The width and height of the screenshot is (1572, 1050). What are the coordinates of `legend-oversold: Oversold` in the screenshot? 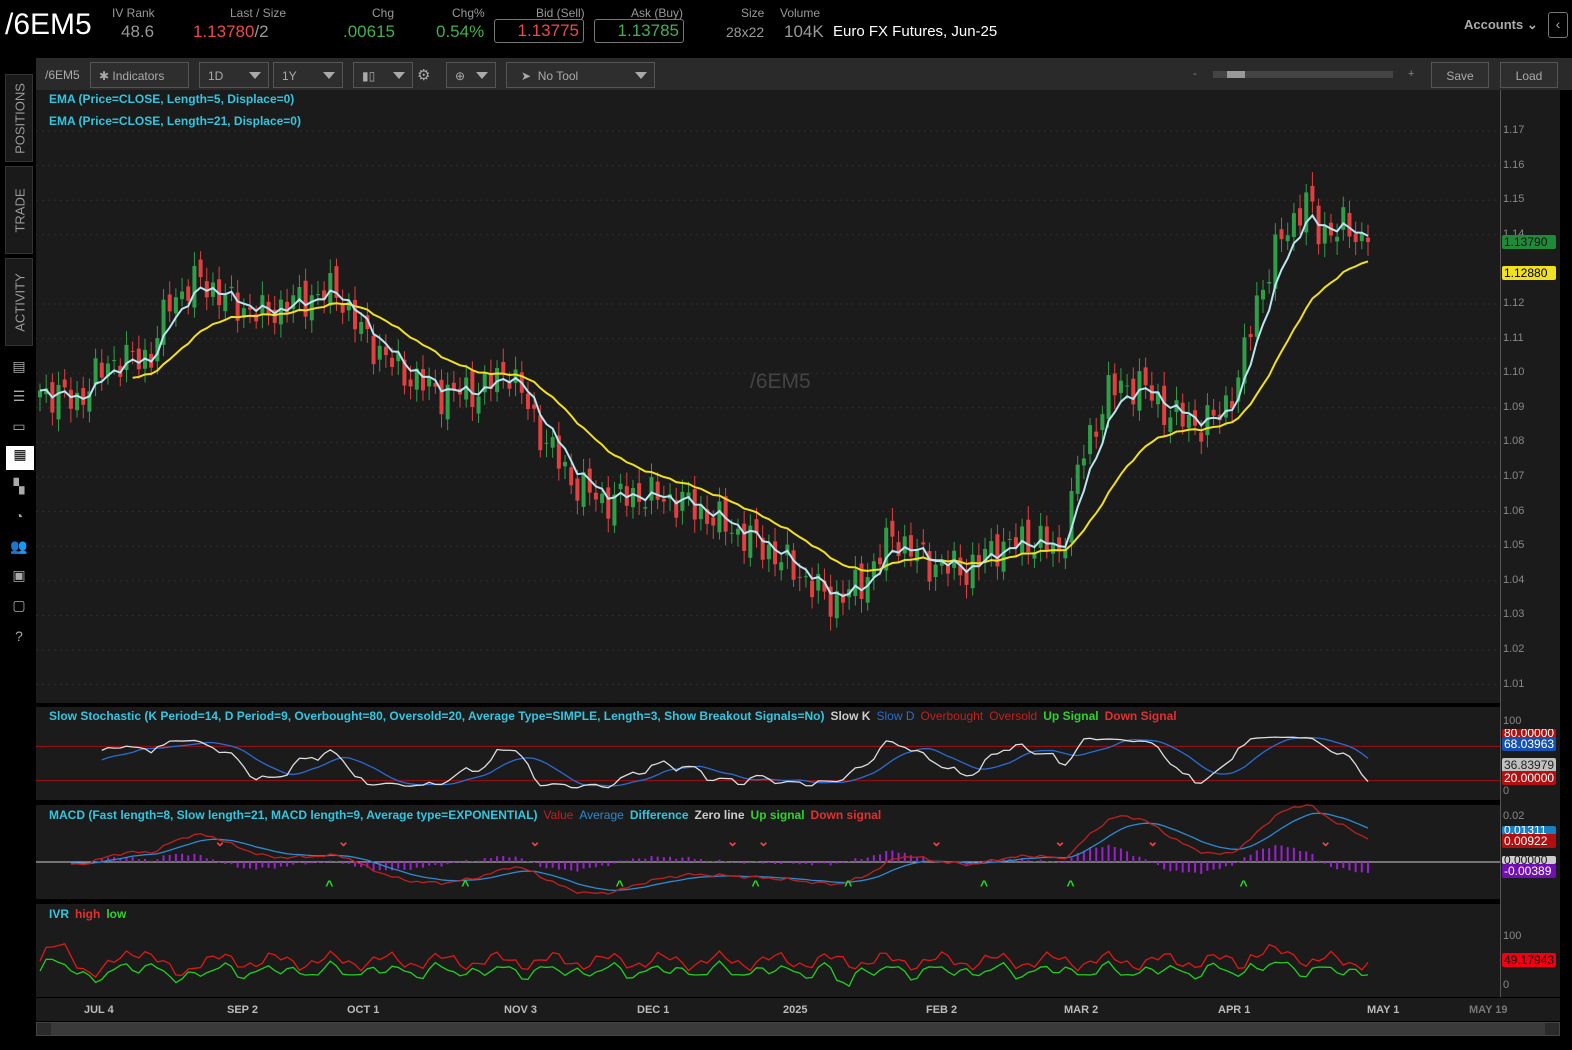 It's located at (1013, 716).